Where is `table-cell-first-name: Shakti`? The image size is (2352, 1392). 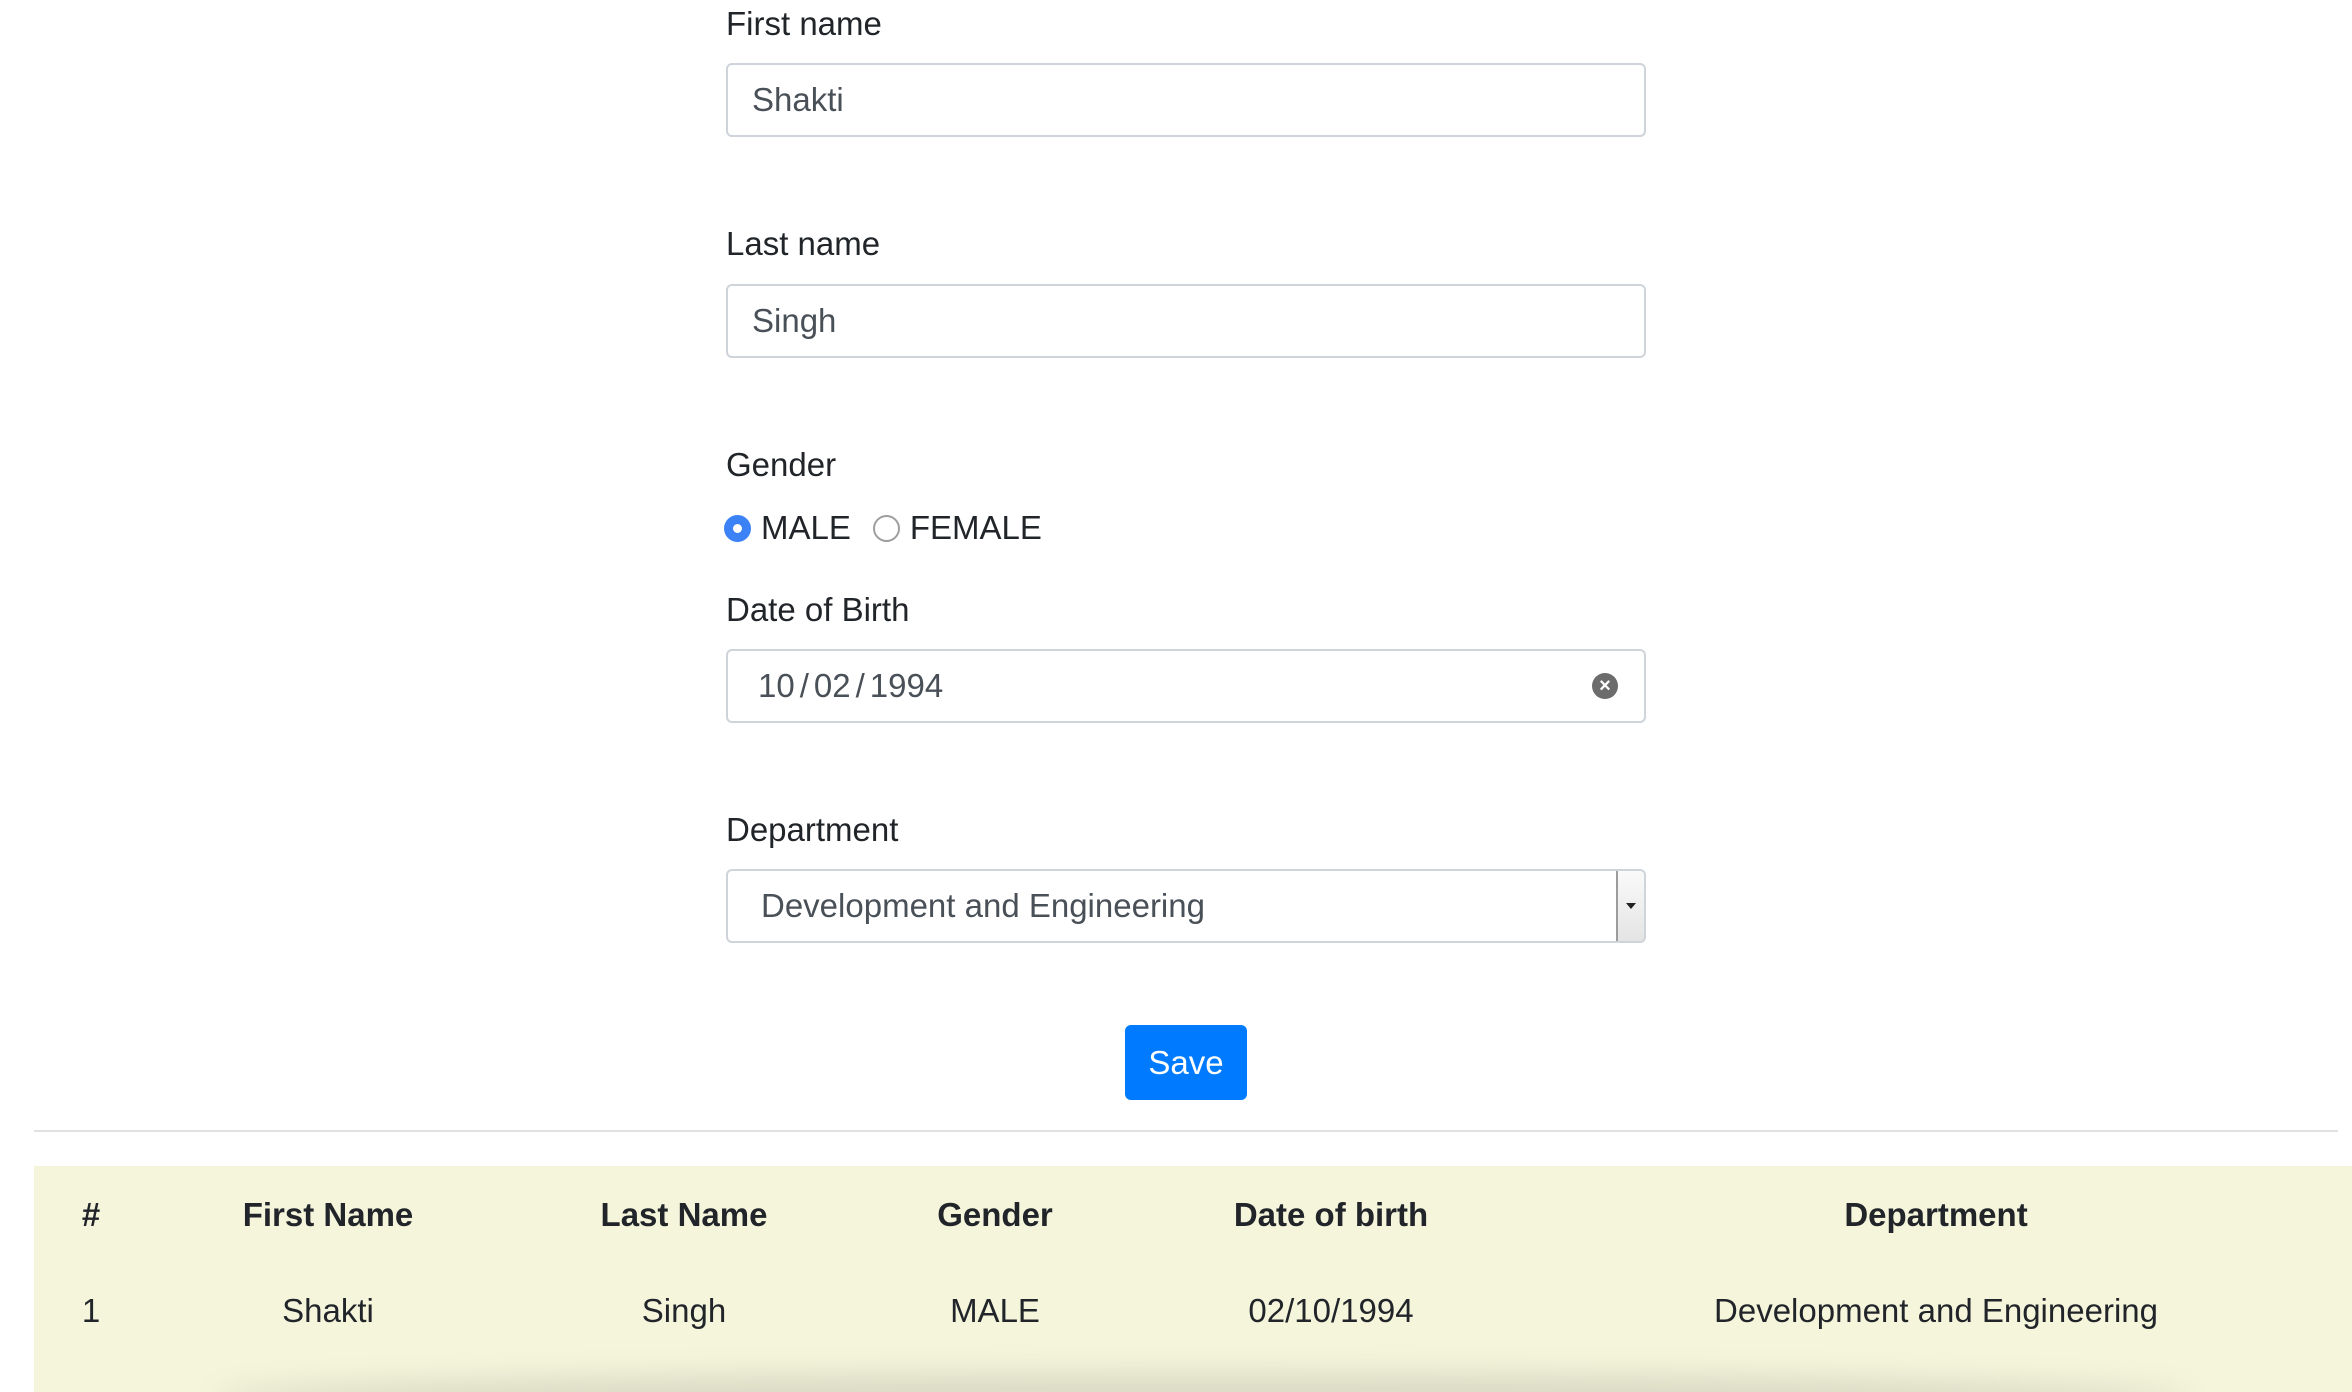 table-cell-first-name: Shakti is located at coordinates (328, 1310).